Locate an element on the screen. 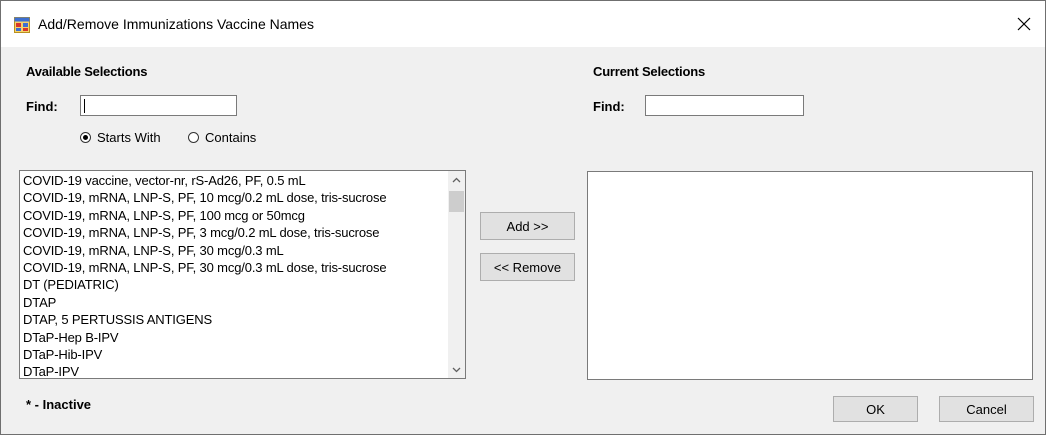  radio-selected-dot is located at coordinates (85, 137).